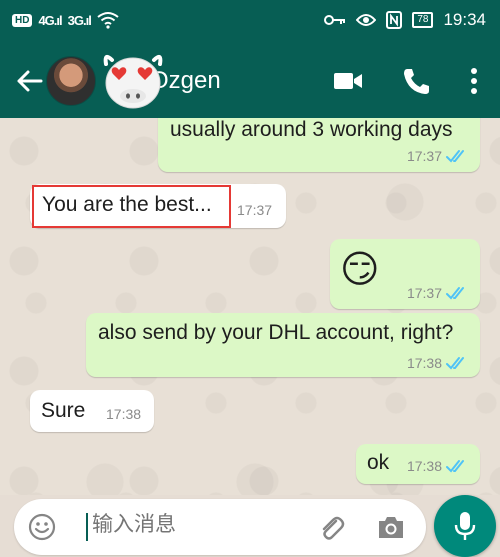 The width and height of the screenshot is (500, 557). What do you see at coordinates (348, 81) in the screenshot?
I see `video-call-icon` at bounding box center [348, 81].